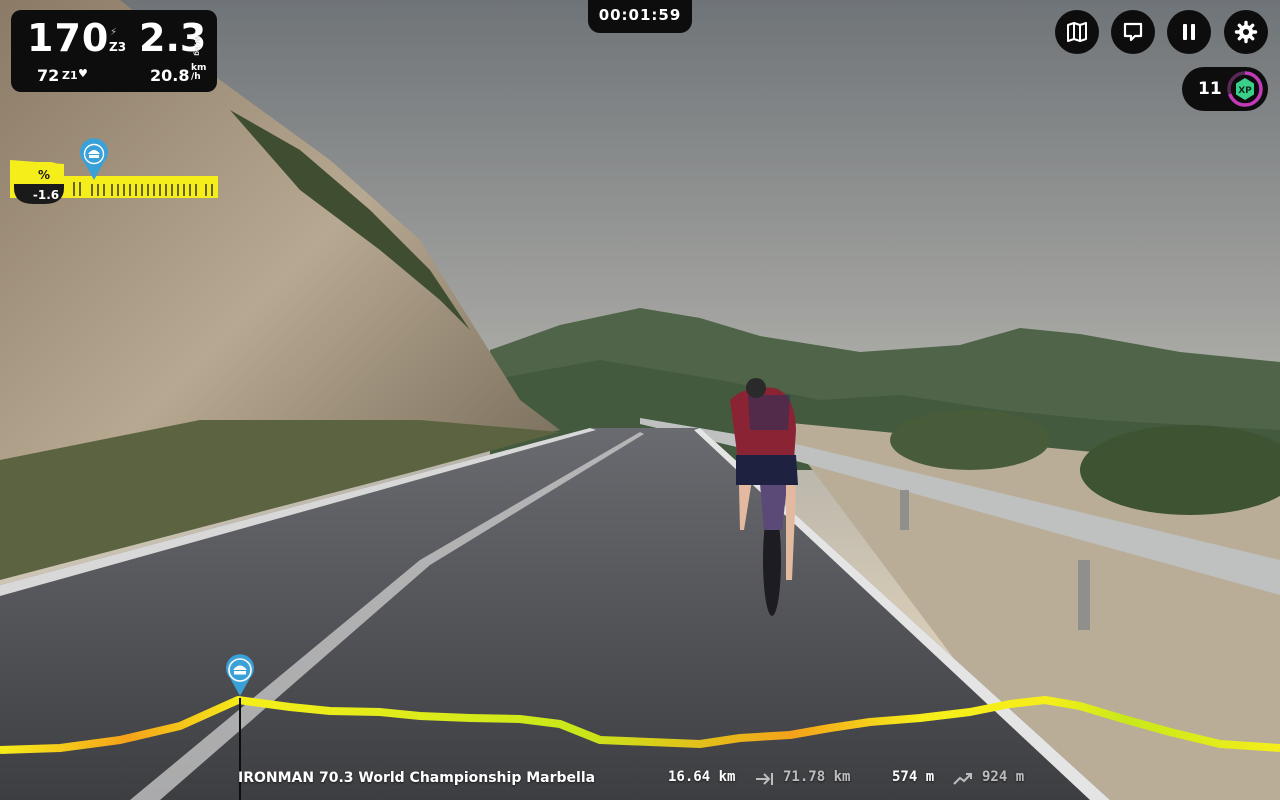 This screenshot has width=1280, height=800. What do you see at coordinates (764, 779) in the screenshot?
I see `arrow-to-finish-icon` at bounding box center [764, 779].